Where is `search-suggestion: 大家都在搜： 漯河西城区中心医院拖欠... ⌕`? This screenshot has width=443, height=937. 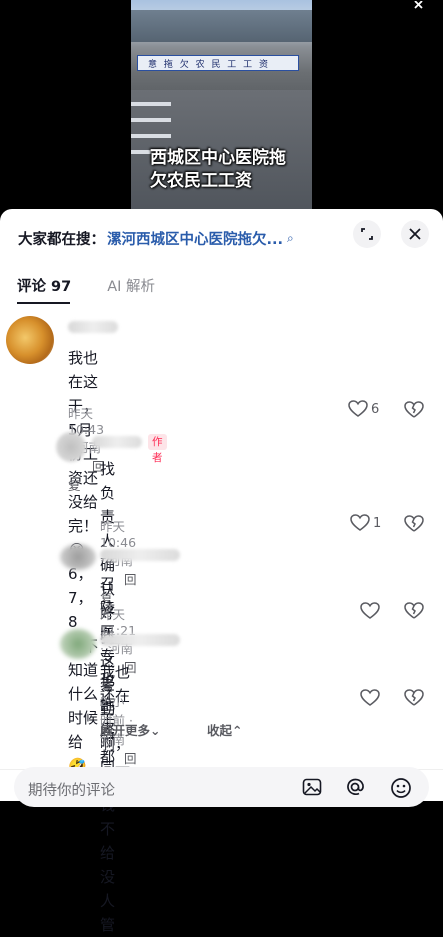 search-suggestion: 大家都在搜： 漯河西城区中心医院拖欠... ⌕ is located at coordinates (156, 238).